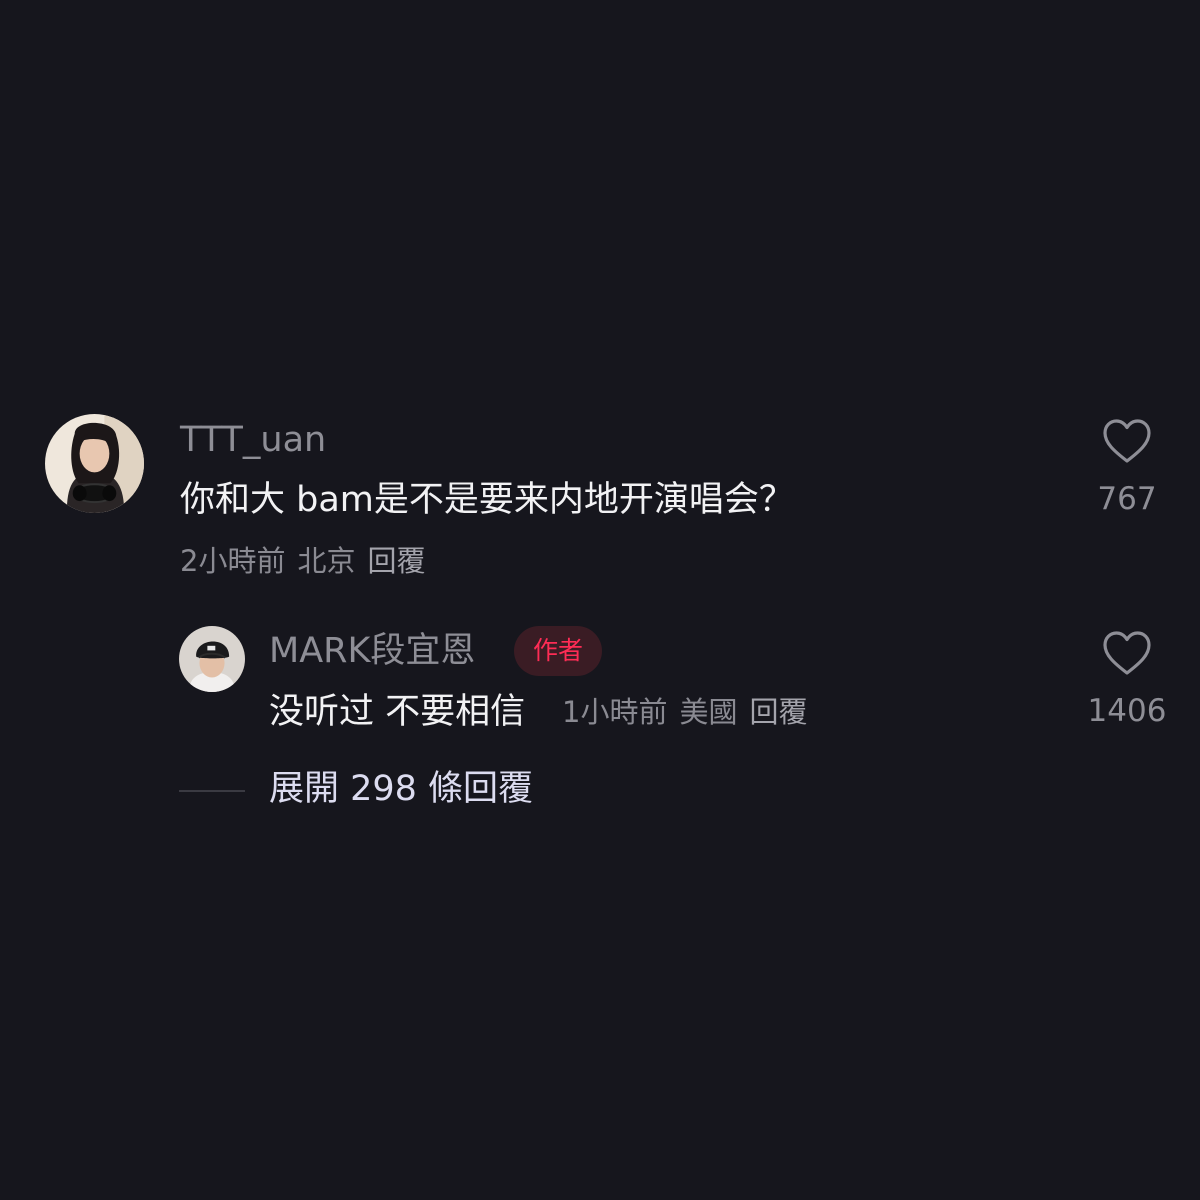 The width and height of the screenshot is (1200, 1200). Describe the element at coordinates (615, 712) in the screenshot. I see `reply-time: 1小時前` at that location.